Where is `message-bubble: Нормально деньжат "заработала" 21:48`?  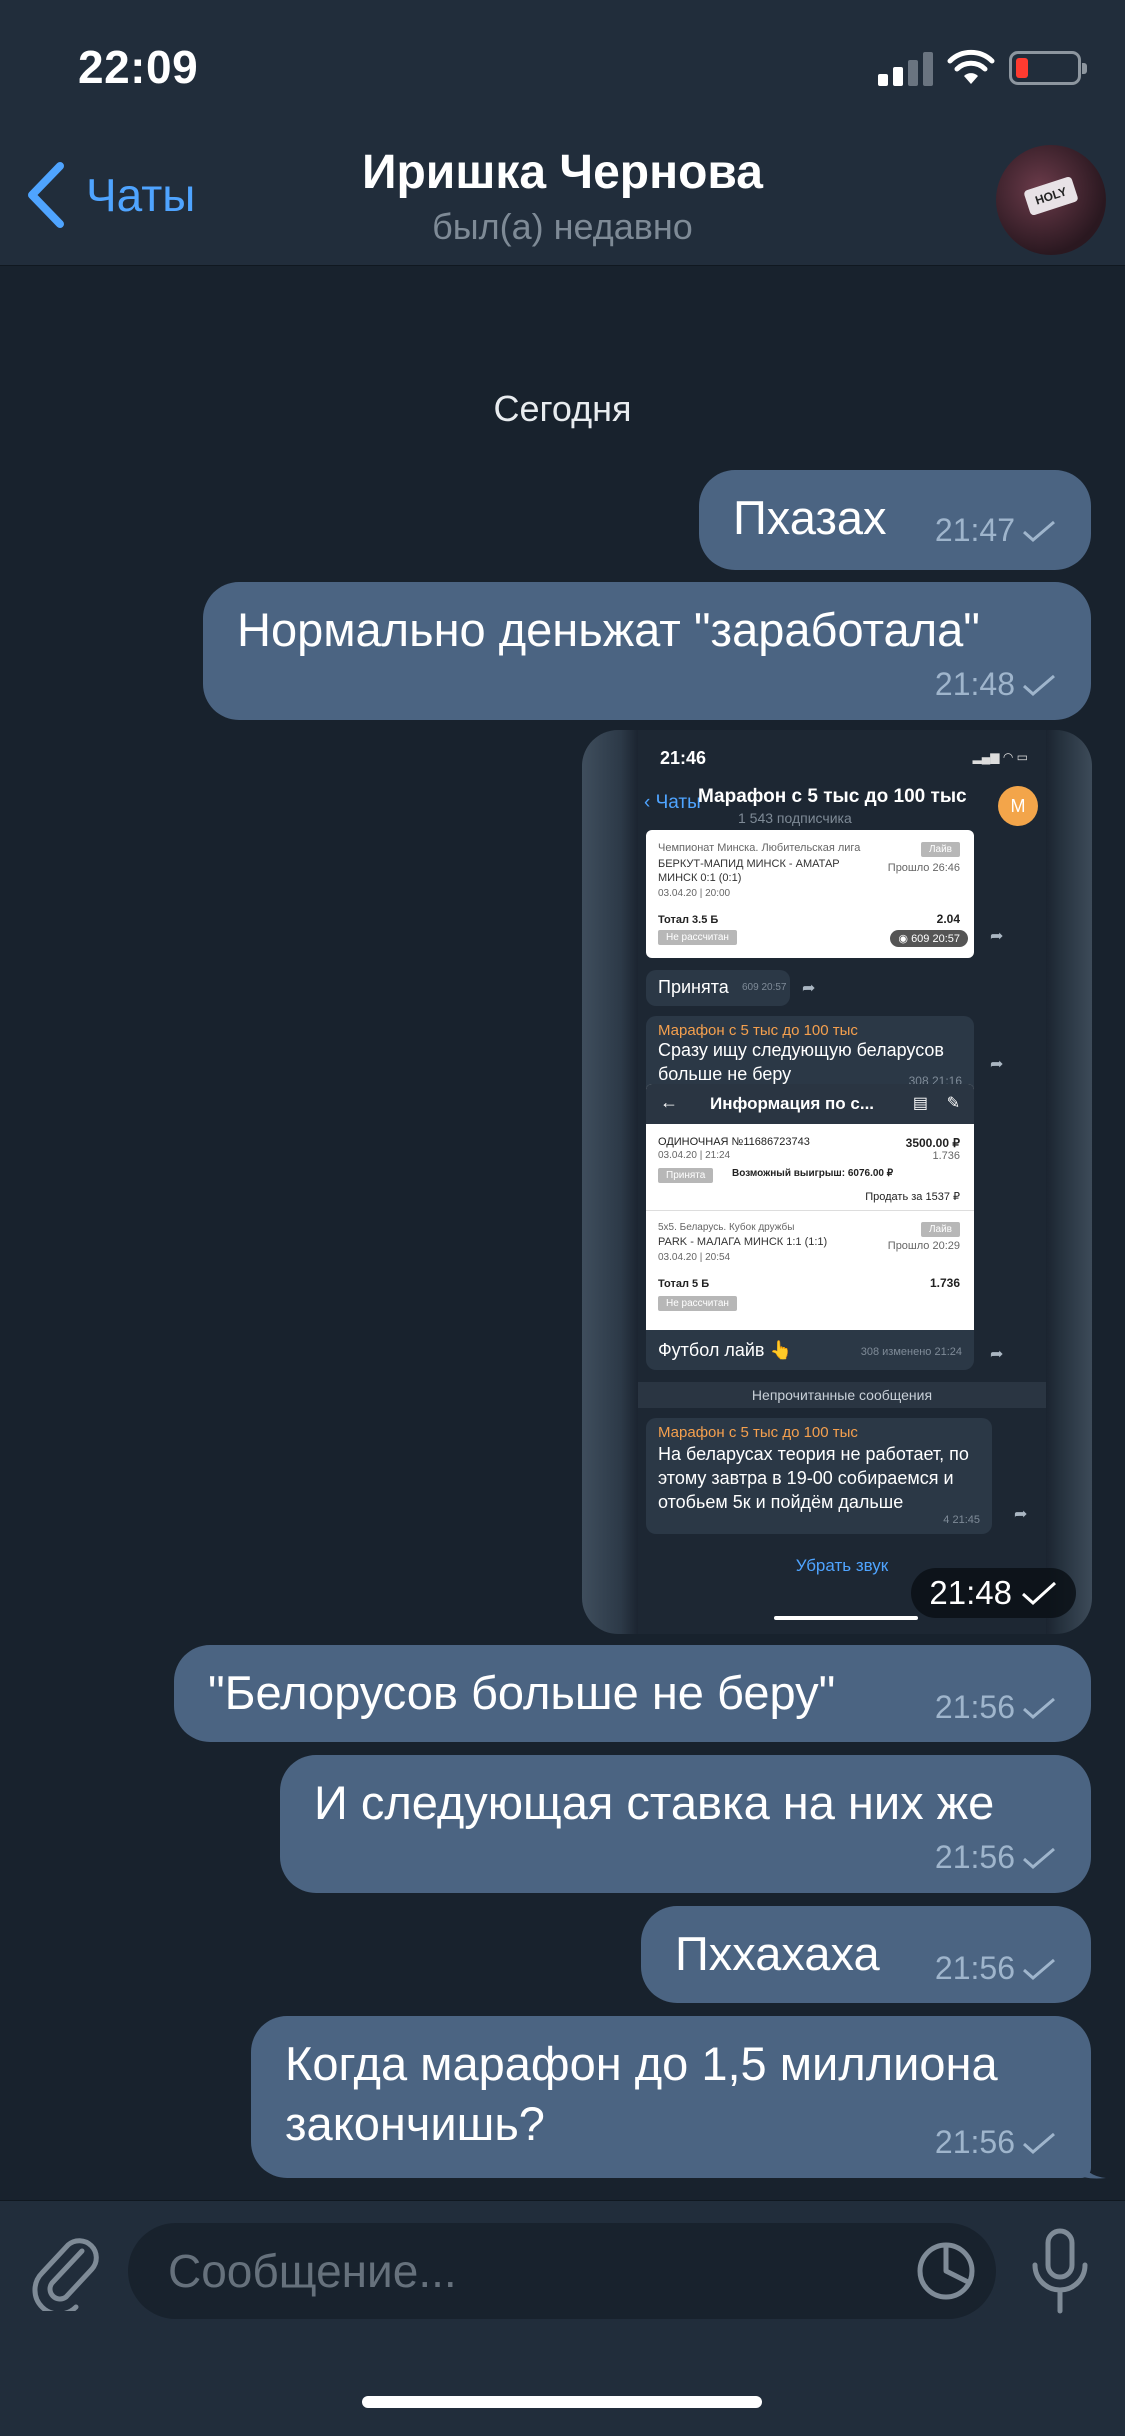
message-bubble: Нормально деньжат "заработала" 21:48 is located at coordinates (647, 651).